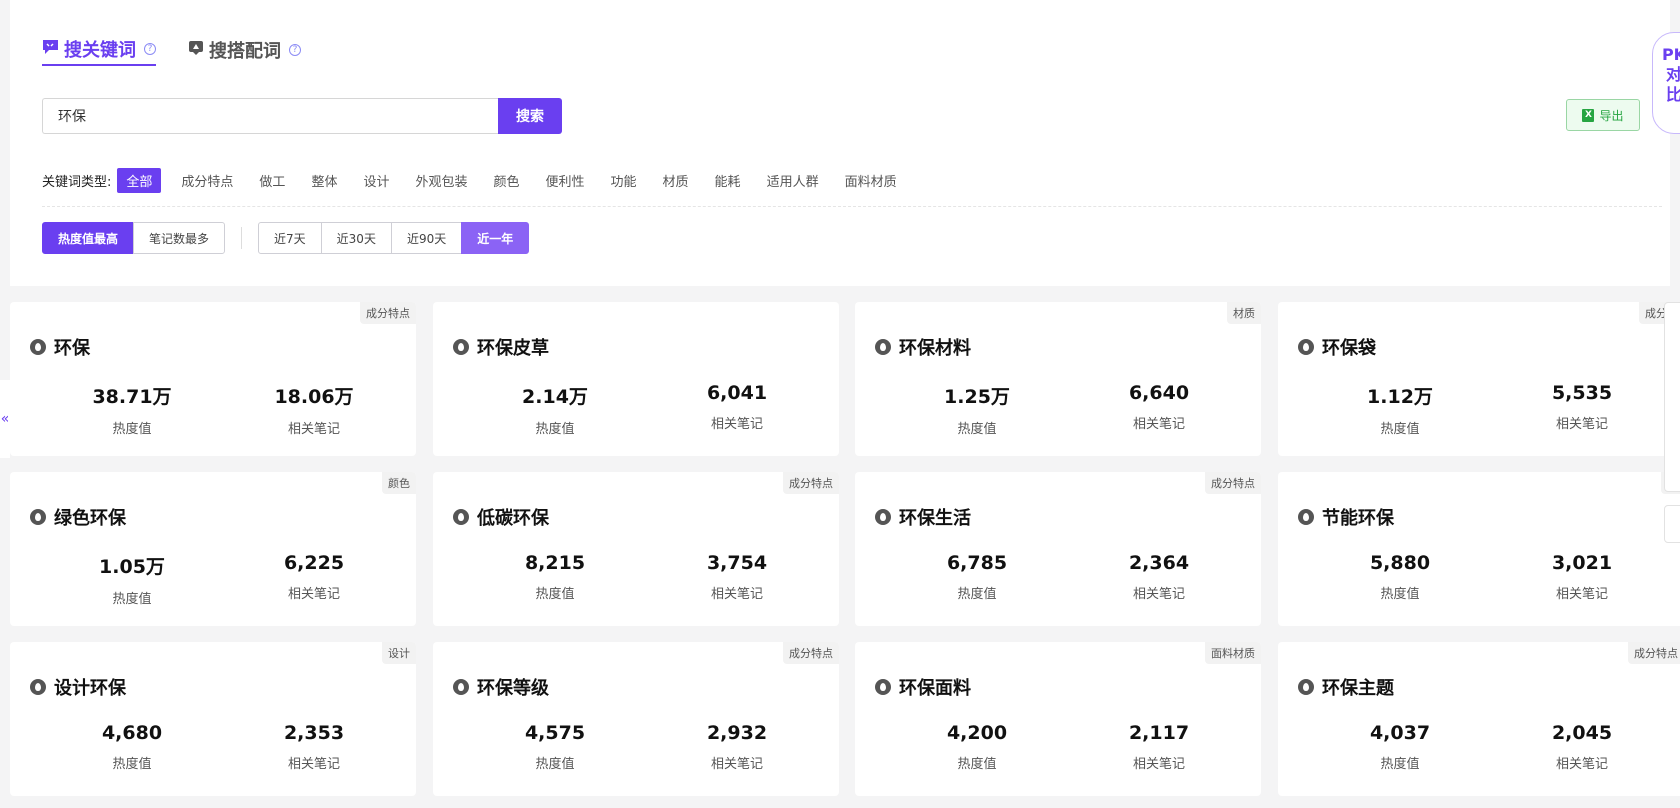  I want to click on filter-chip: 材质, so click(676, 180).